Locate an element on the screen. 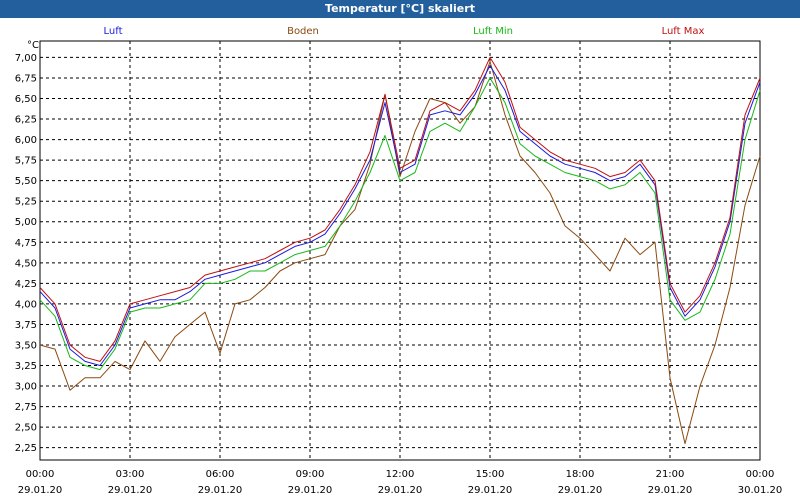 This screenshot has height=500, width=800. y-tick-label: 2,75 is located at coordinates (26, 407).